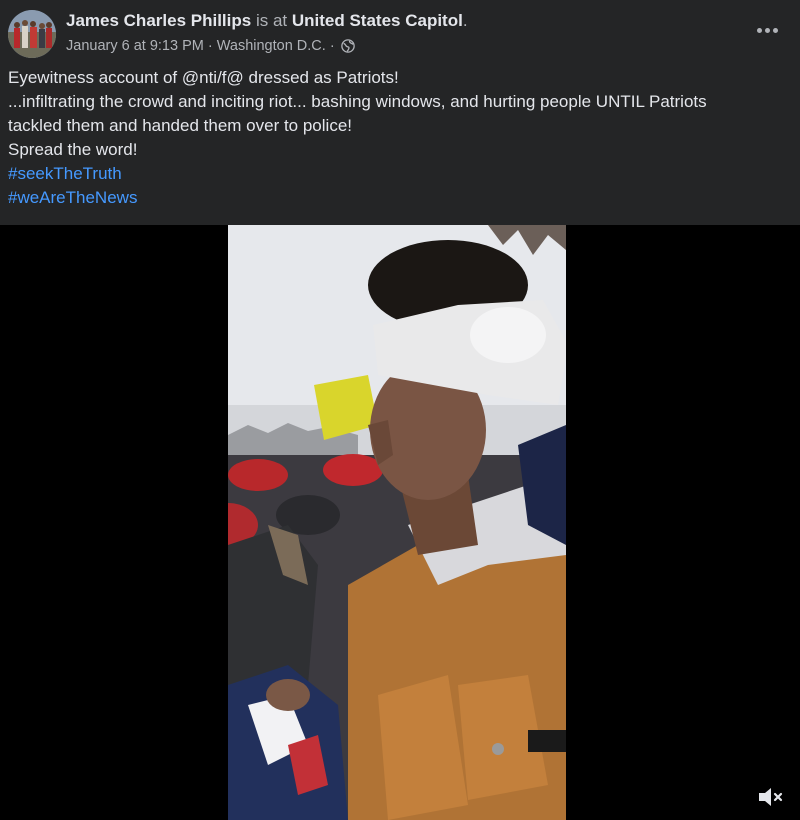 The height and width of the screenshot is (820, 800). Describe the element at coordinates (271, 20) in the screenshot. I see `is-at-text: is at` at that location.